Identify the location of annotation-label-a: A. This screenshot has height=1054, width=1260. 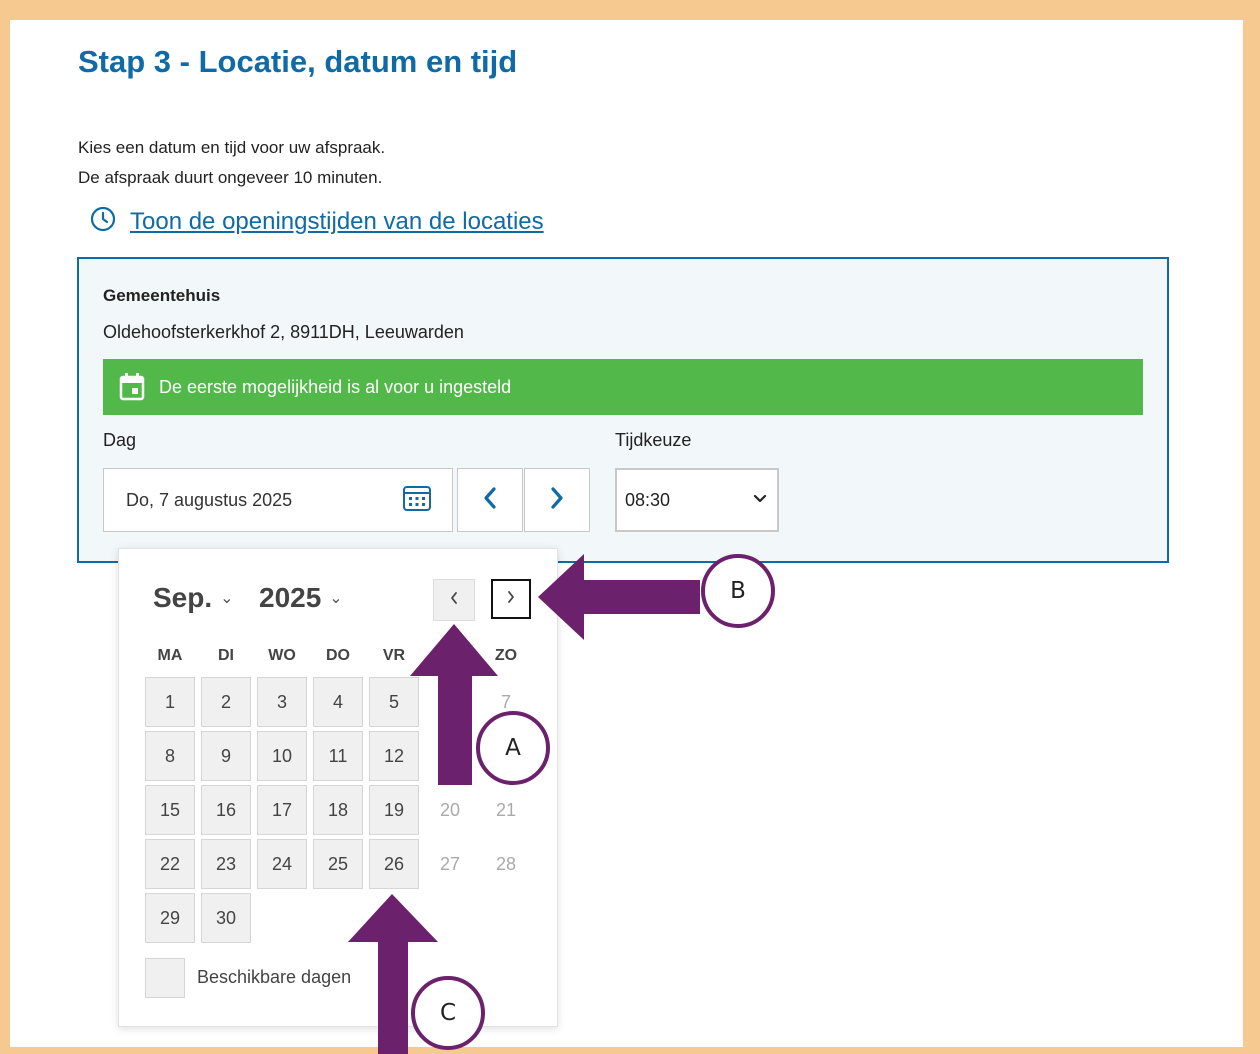
(513, 748).